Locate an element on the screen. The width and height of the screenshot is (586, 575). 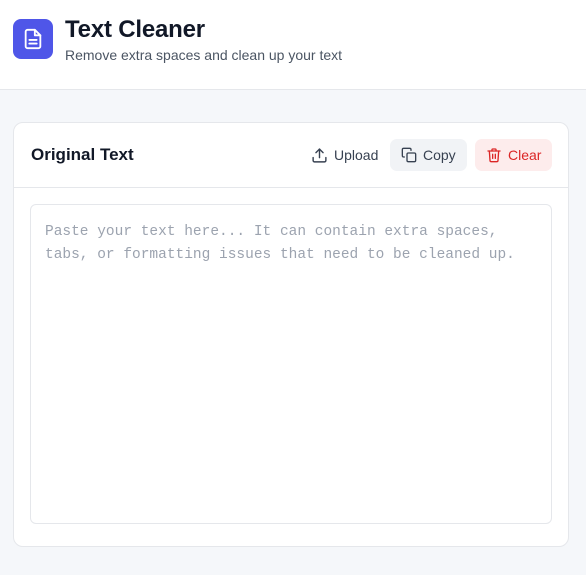
trash-icon is located at coordinates (494, 155).